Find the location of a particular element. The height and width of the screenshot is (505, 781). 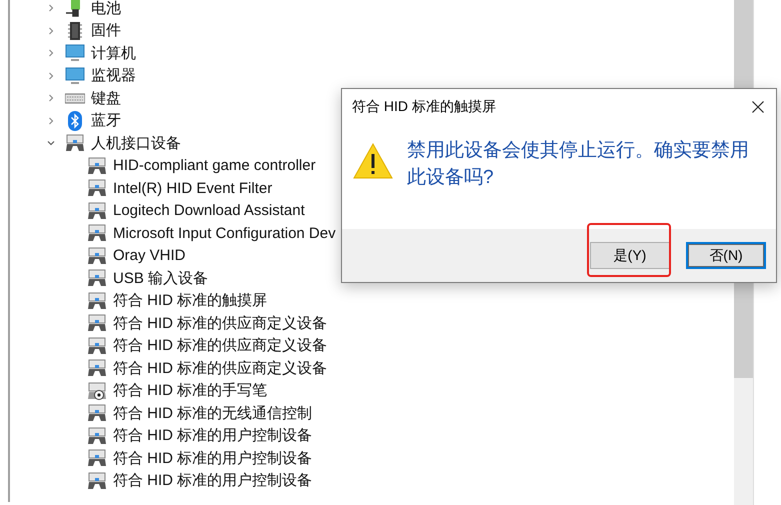

dialog-message: 禁用此设备会使其停止运行。确实要禁用此设备吗? is located at coordinates (578, 164).